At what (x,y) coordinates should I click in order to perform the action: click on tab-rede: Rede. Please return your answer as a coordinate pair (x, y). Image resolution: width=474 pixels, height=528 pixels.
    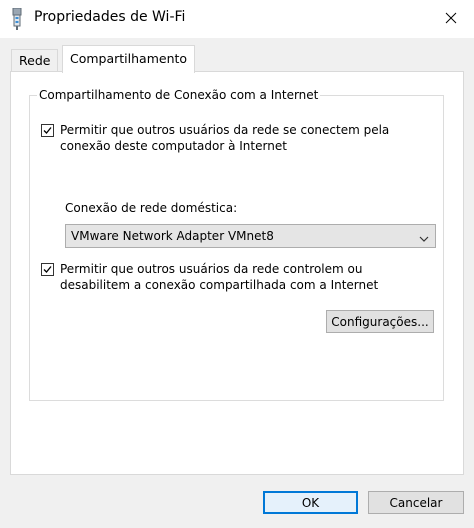
    Looking at the image, I should click on (35, 60).